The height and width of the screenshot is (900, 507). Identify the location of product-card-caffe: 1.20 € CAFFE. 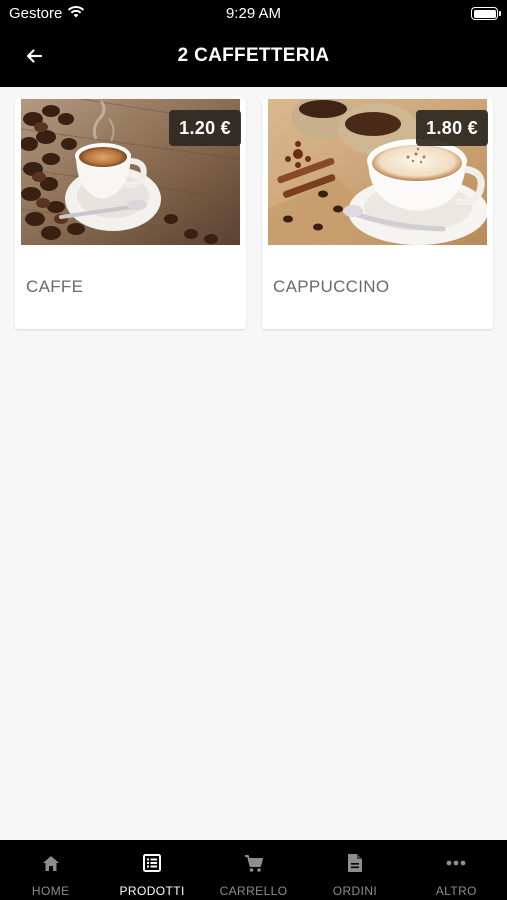
(130, 214).